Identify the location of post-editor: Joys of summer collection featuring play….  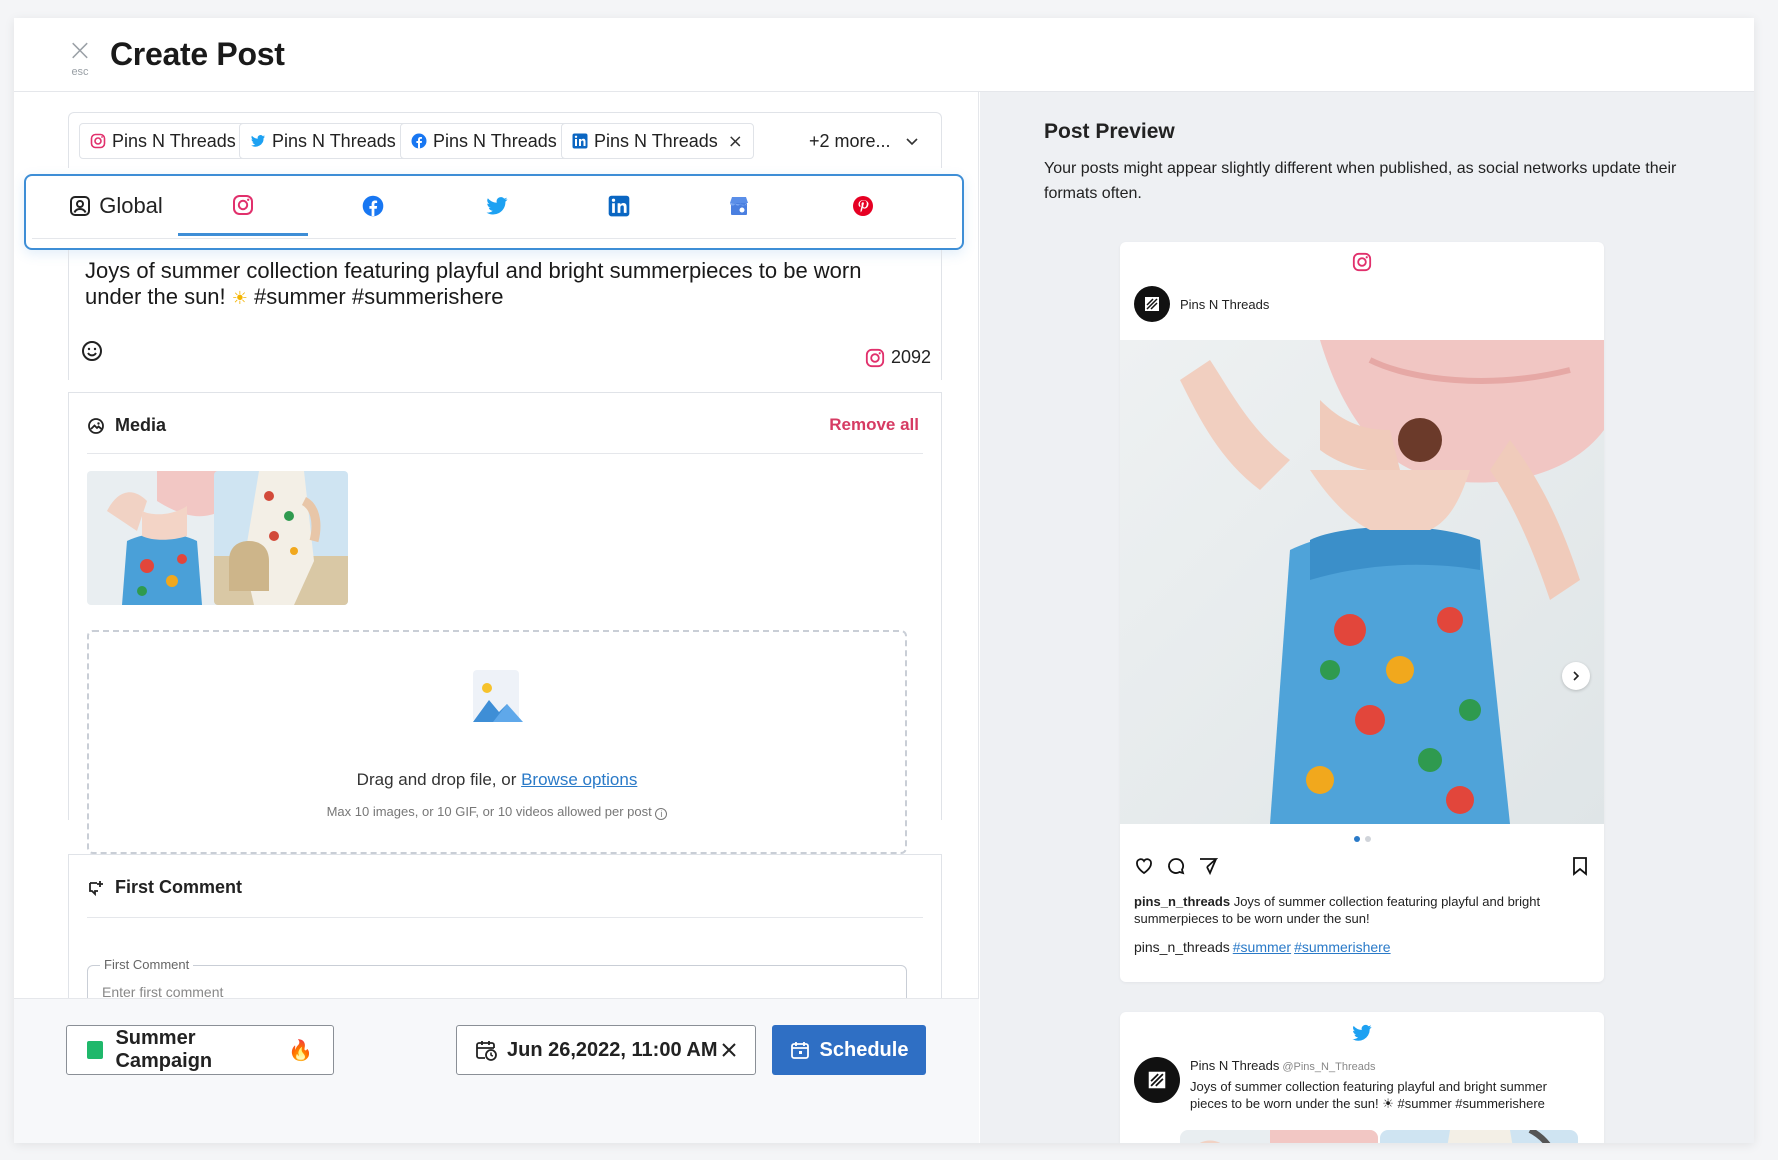
(505, 315).